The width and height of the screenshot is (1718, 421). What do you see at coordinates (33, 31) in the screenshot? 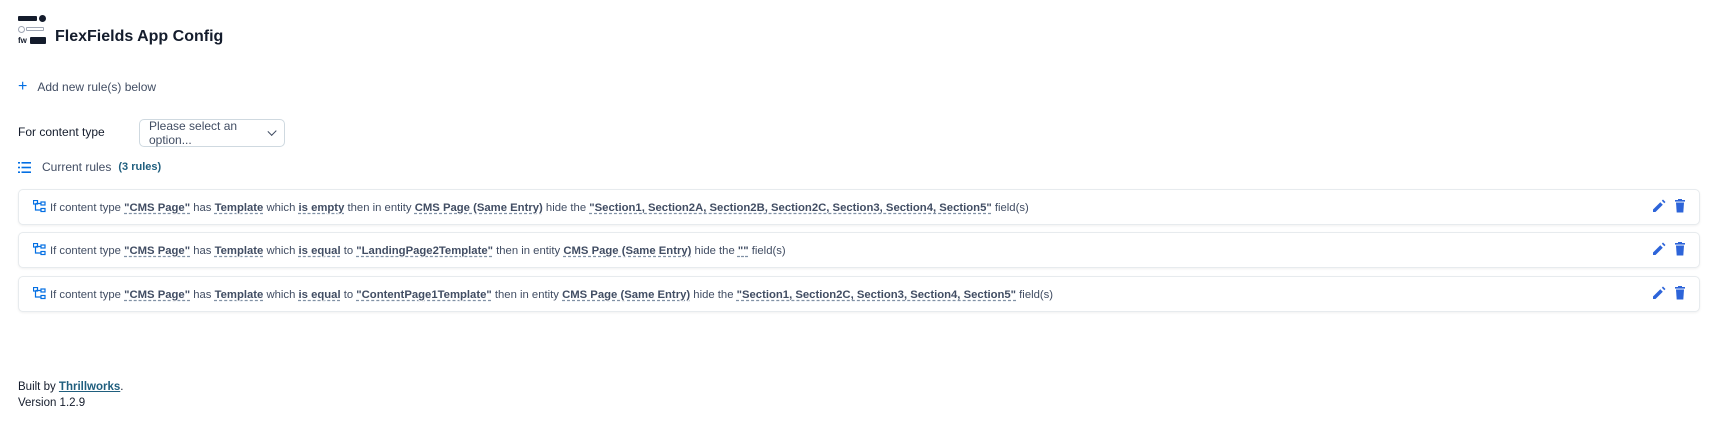
I see `app-logo: fw` at bounding box center [33, 31].